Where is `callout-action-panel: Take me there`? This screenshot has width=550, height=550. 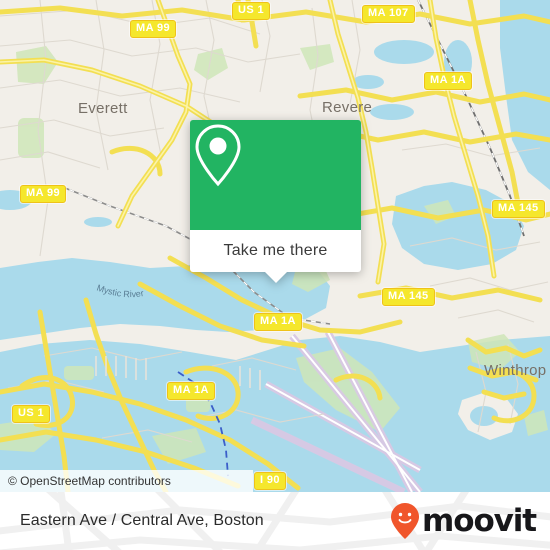
callout-action-panel: Take me there is located at coordinates (275, 251).